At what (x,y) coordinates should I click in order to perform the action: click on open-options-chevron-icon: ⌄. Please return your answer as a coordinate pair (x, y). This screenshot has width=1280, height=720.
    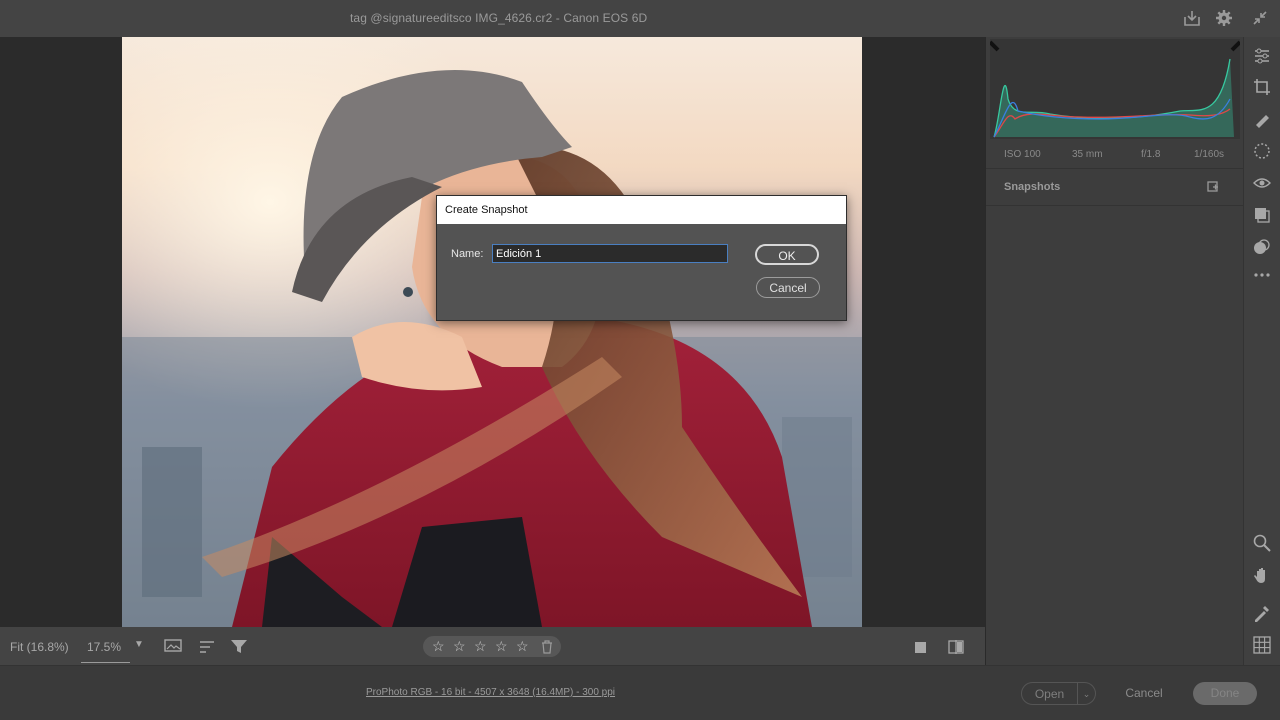
    Looking at the image, I should click on (1087, 693).